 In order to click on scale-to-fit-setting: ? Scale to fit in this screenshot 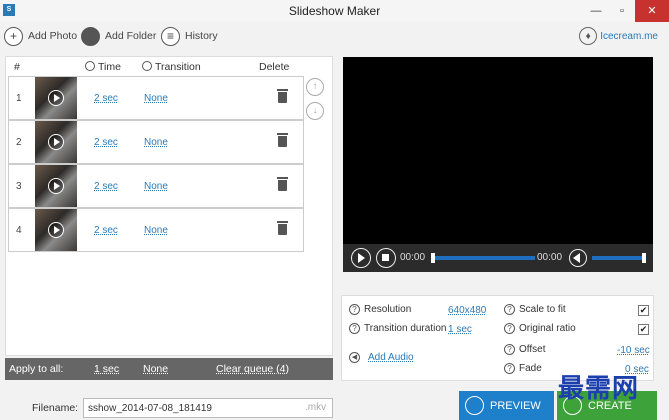, I will do `click(535, 309)`.